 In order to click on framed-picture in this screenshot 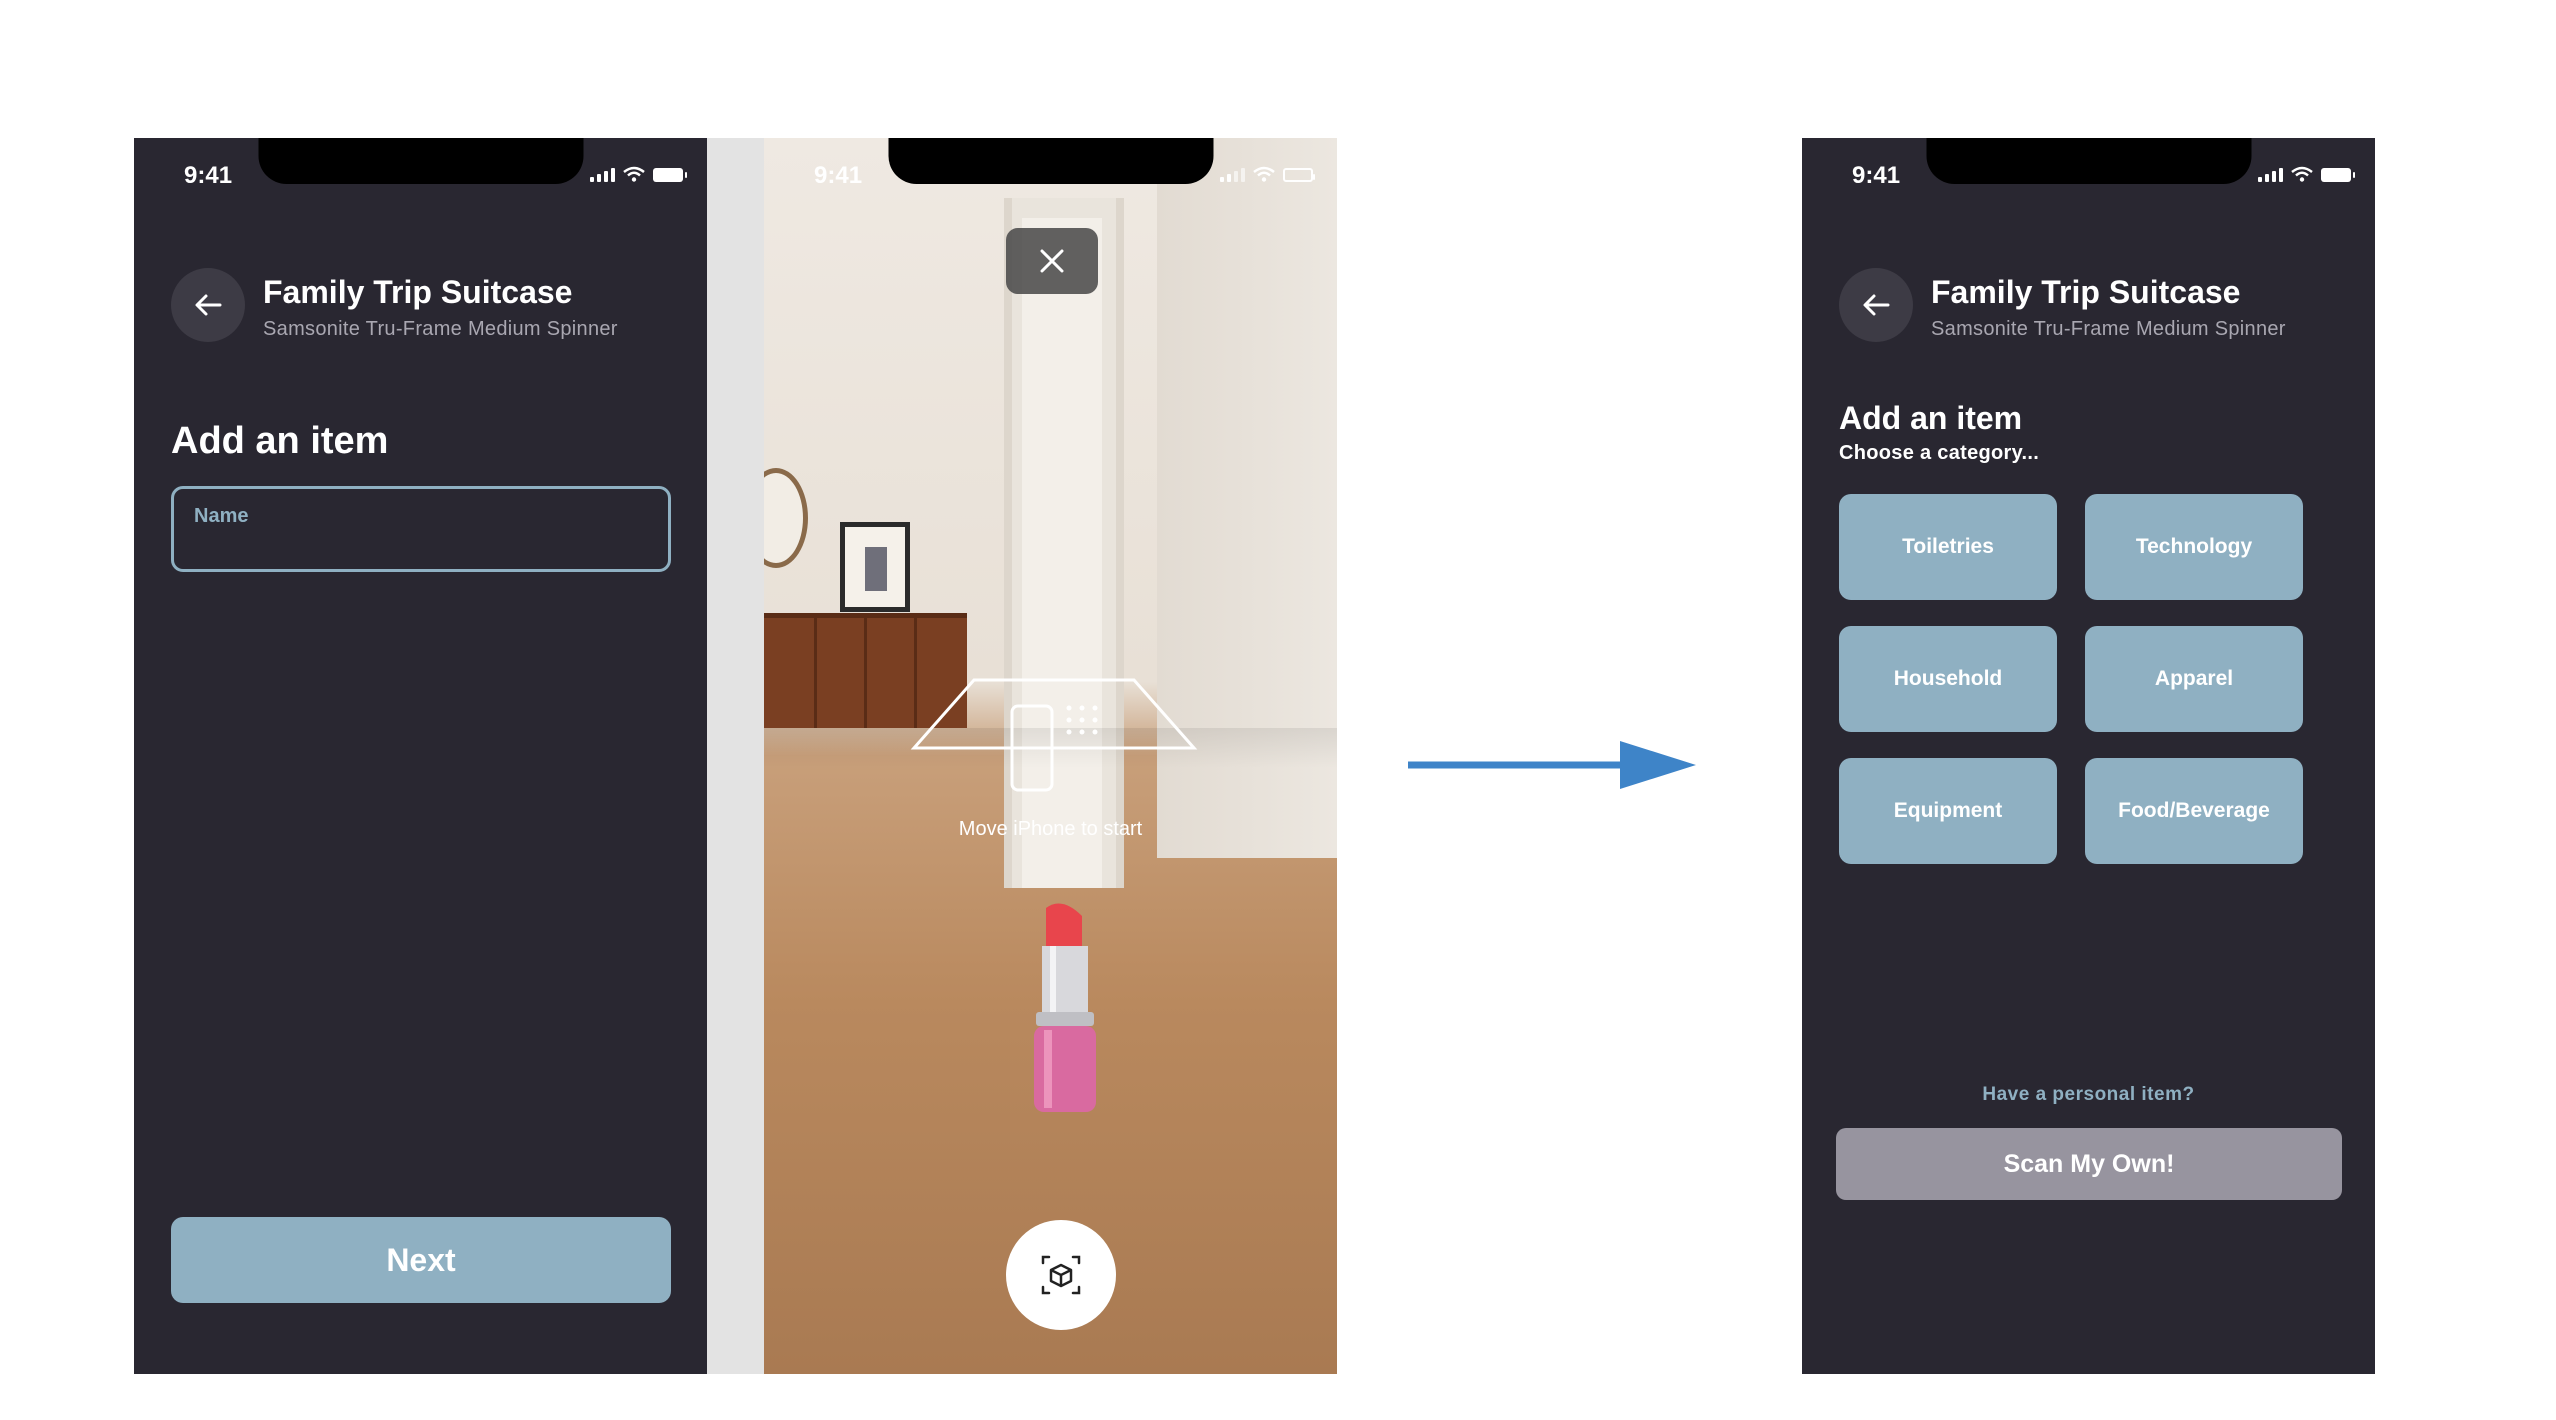, I will do `click(875, 567)`.